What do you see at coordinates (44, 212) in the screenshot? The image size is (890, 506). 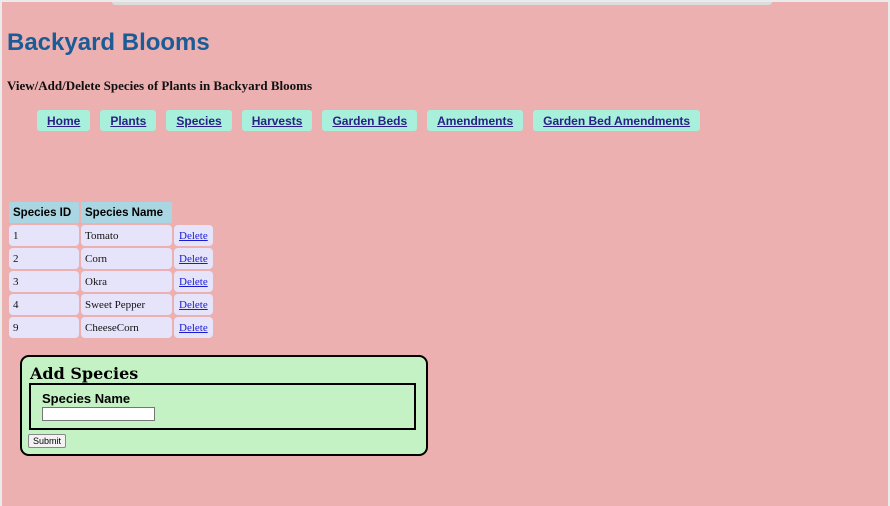 I see `column-header-species-id: Species ID` at bounding box center [44, 212].